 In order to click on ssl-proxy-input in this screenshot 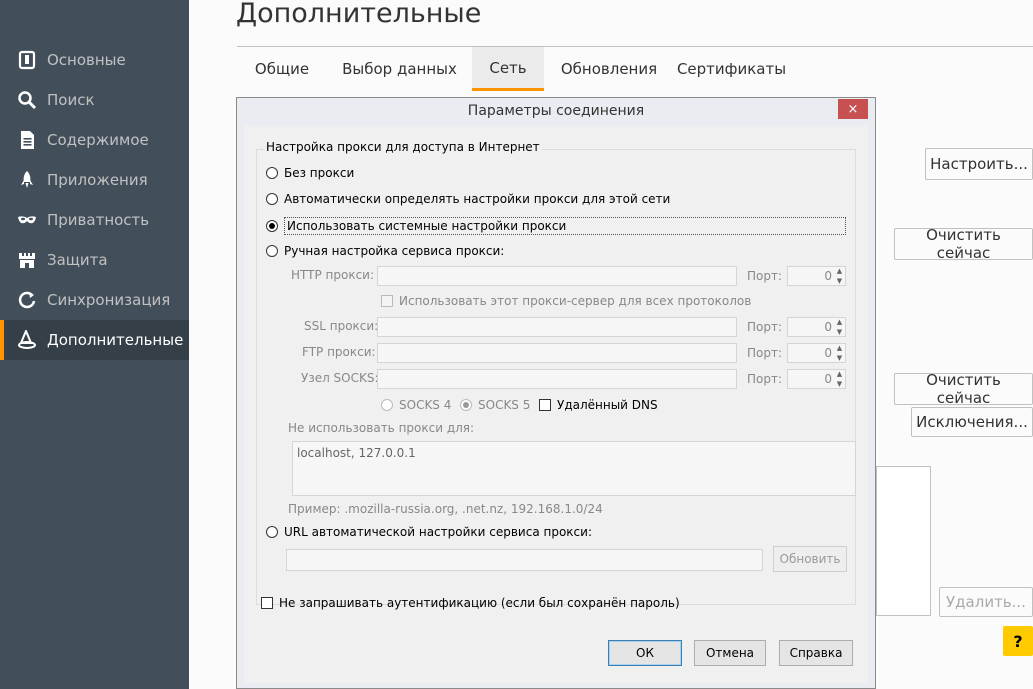, I will do `click(557, 327)`.